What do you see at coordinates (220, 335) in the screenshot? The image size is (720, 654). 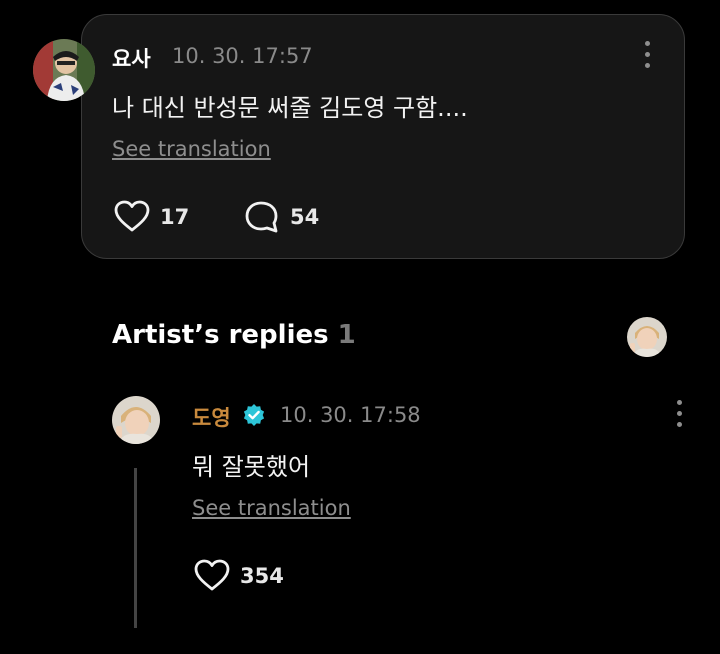 I see `artist-replies-label: Artist’s replies` at bounding box center [220, 335].